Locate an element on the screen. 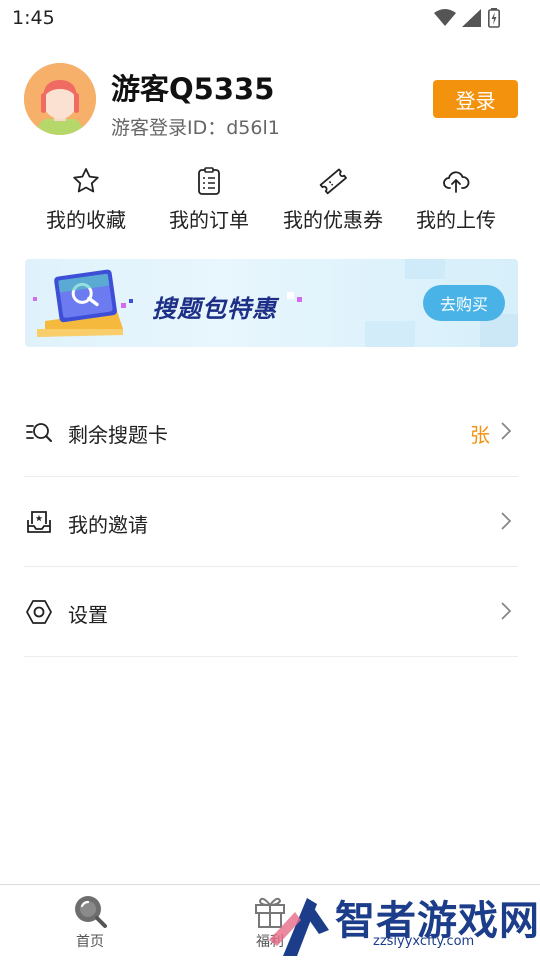 Image resolution: width=540 pixels, height=961 pixels. coupon-icon is located at coordinates (333, 181).